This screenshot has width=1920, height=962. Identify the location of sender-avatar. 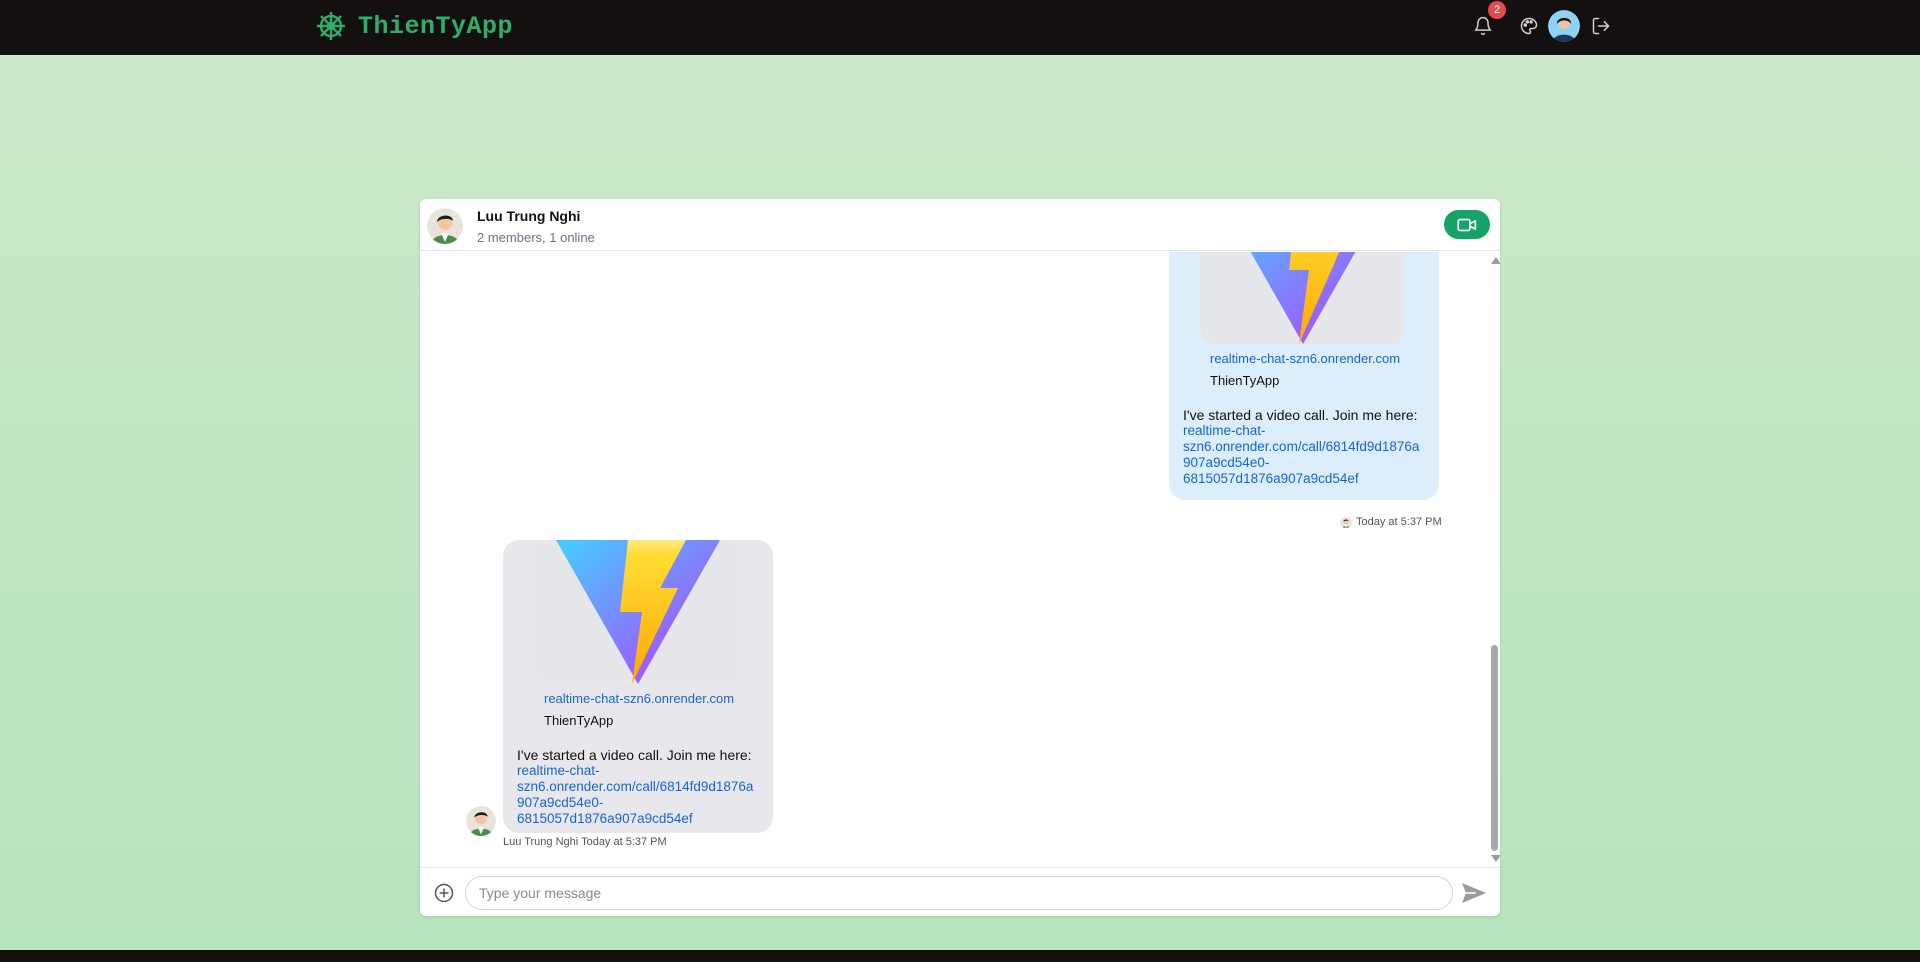
(481, 821).